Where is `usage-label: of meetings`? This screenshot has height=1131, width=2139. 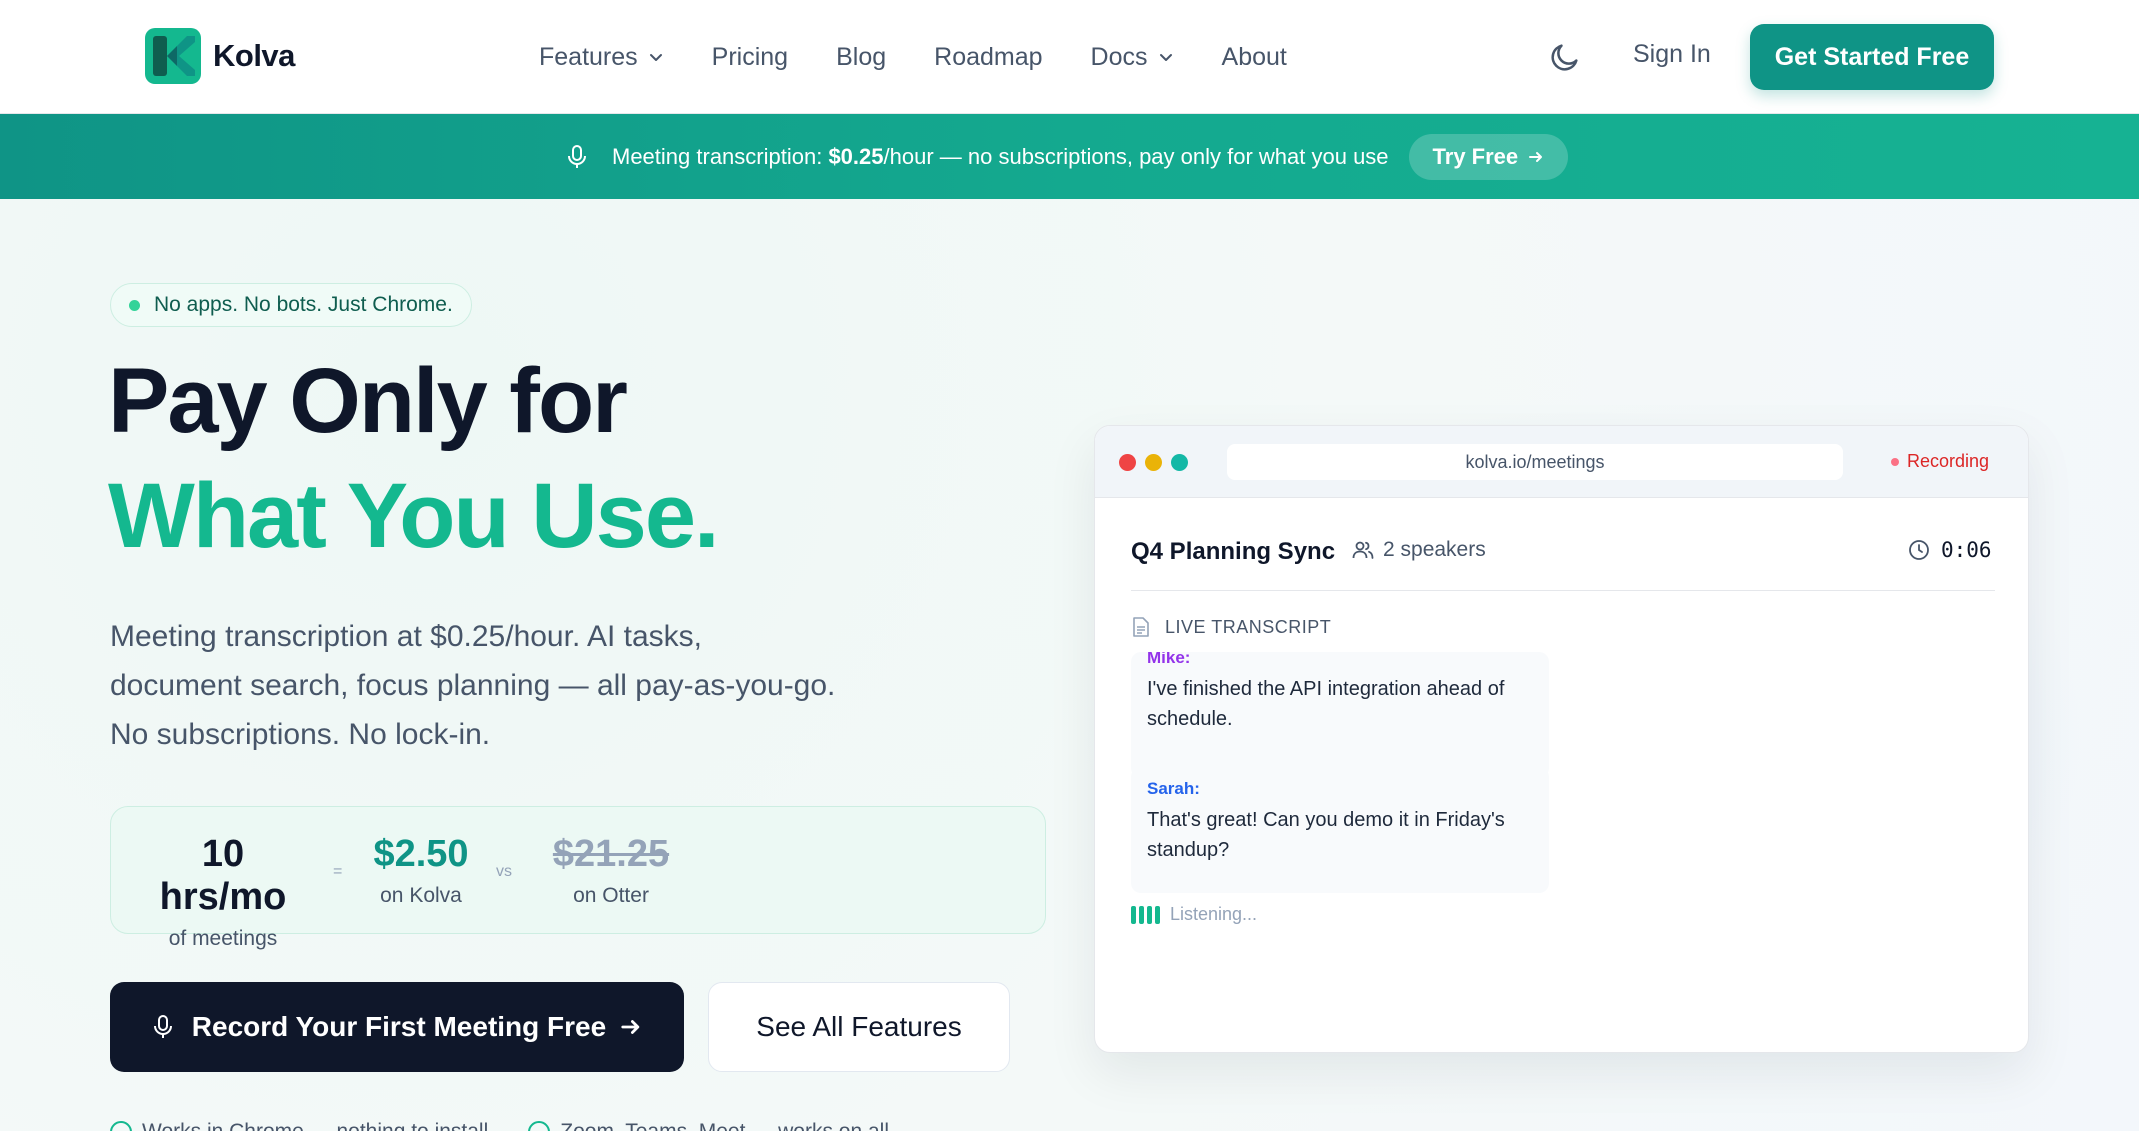
usage-label: of meetings is located at coordinates (223, 938).